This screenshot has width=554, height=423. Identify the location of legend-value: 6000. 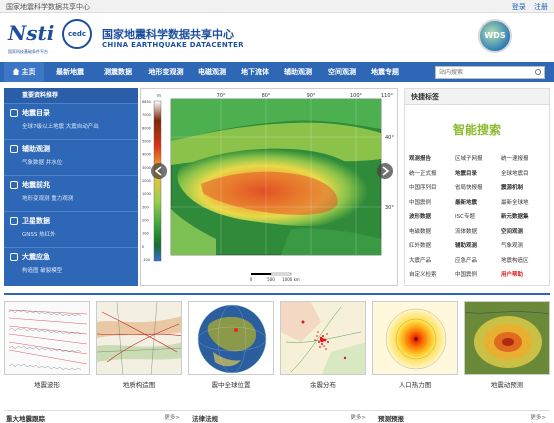
(146, 128).